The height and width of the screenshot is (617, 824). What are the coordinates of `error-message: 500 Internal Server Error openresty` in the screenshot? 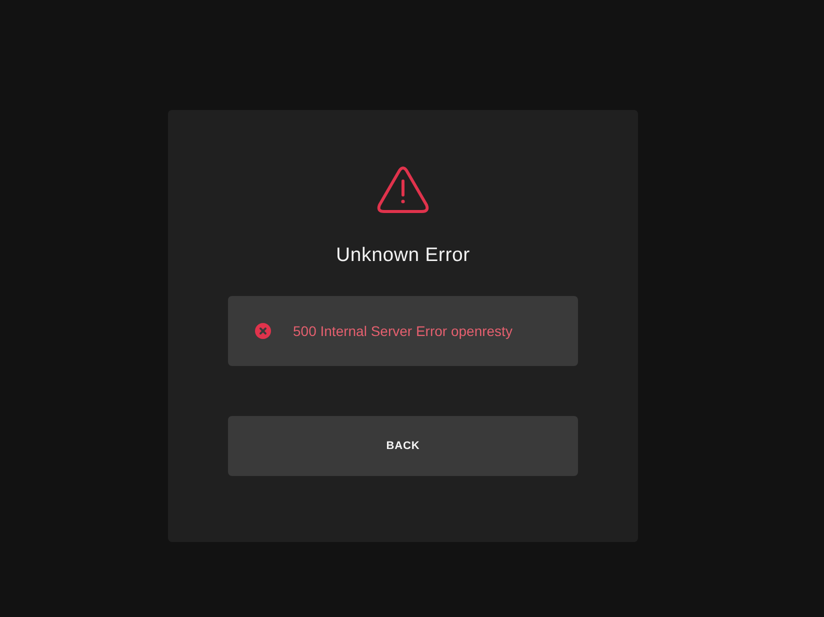 It's located at (402, 331).